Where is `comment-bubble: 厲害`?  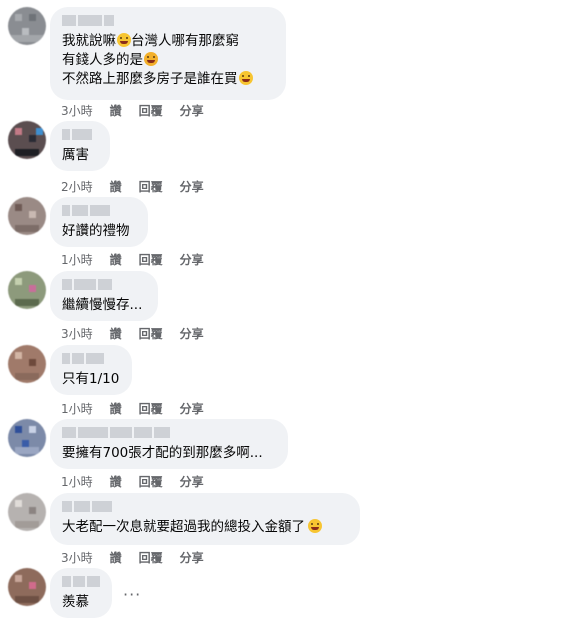
comment-bubble: 厲害 is located at coordinates (80, 146).